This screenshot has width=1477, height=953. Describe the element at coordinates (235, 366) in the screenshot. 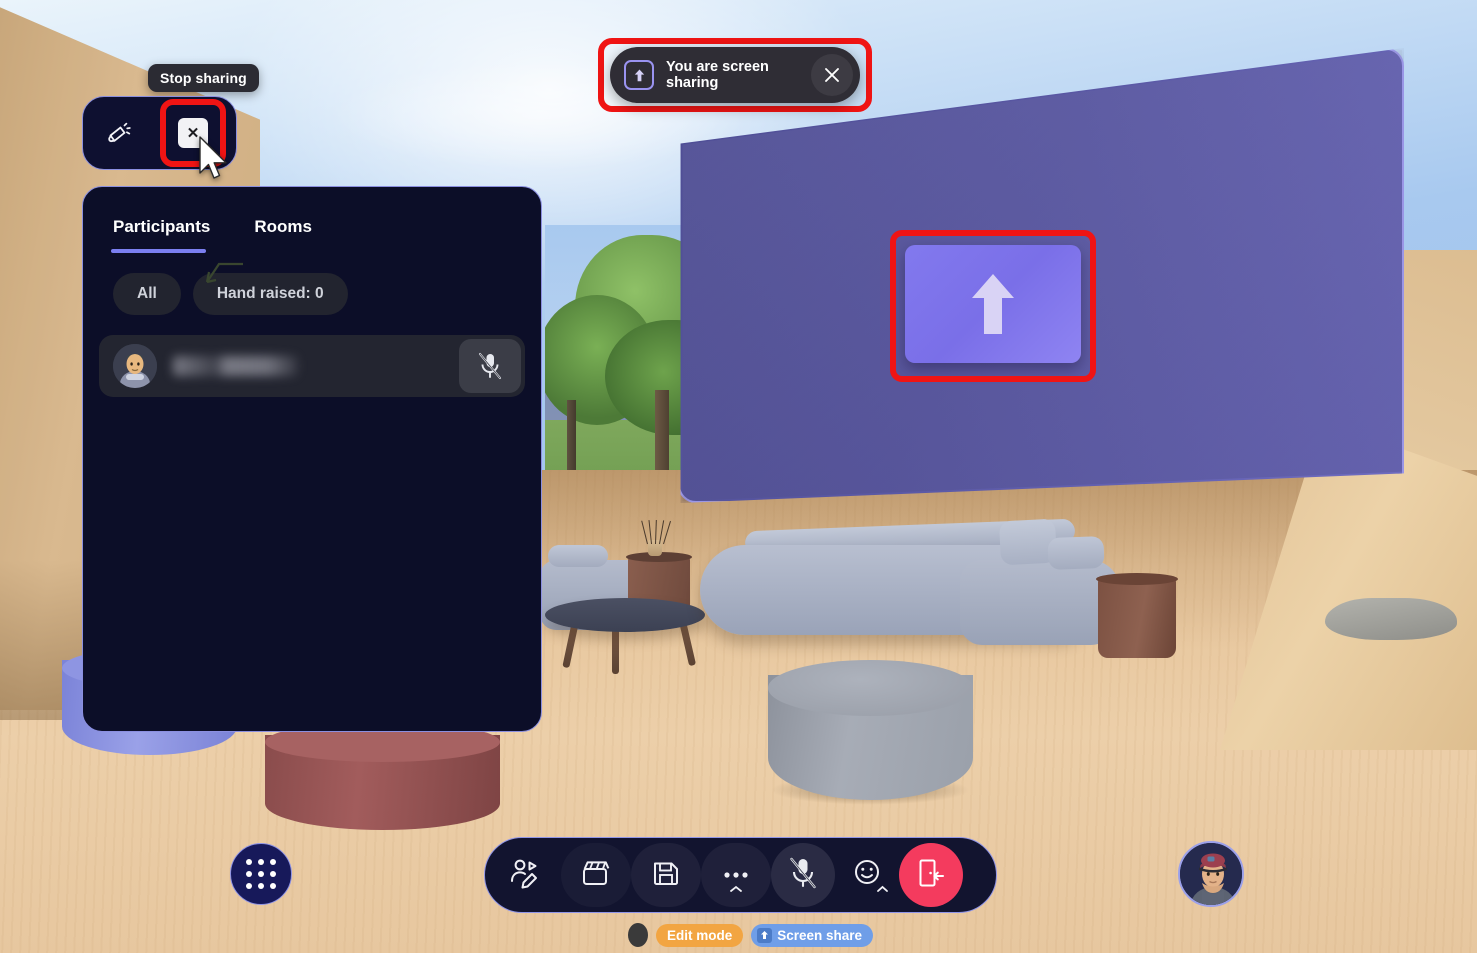

I see `participant-name-redacted` at that location.